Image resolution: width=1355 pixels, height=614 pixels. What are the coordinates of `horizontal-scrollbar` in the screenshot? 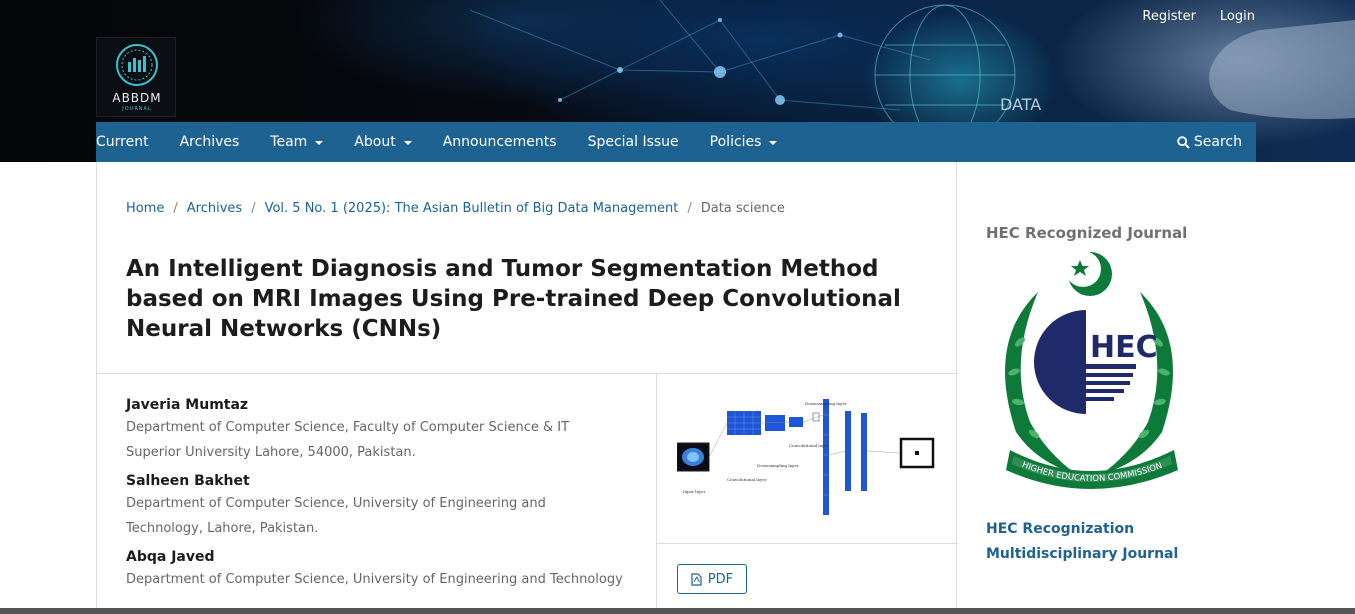 It's located at (677, 611).